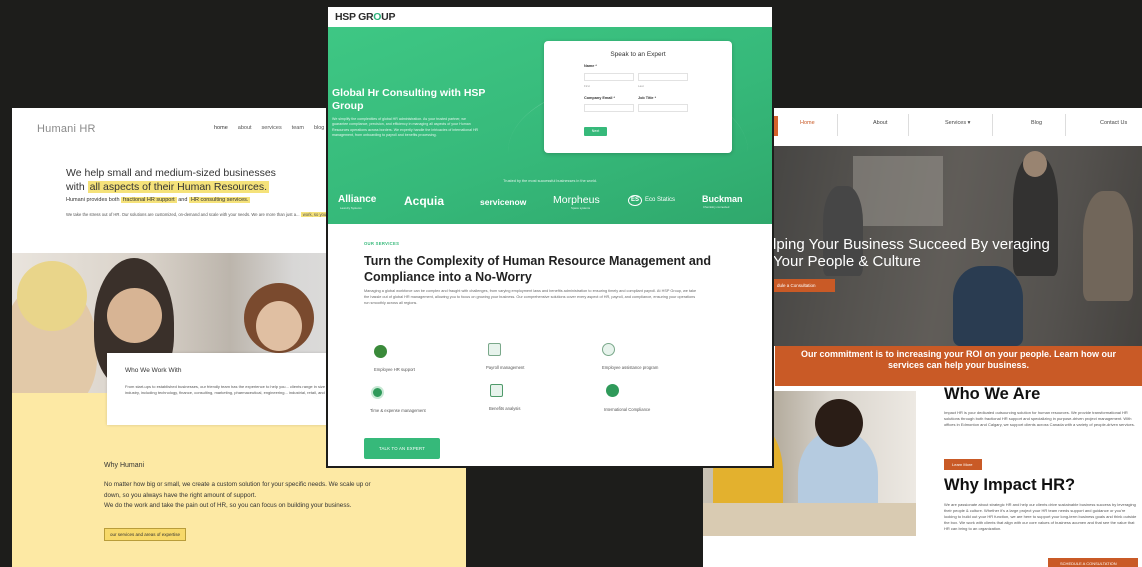 The width and height of the screenshot is (1142, 567). Describe the element at coordinates (75, 187) in the screenshot. I see `humani-headline-with: with` at that location.